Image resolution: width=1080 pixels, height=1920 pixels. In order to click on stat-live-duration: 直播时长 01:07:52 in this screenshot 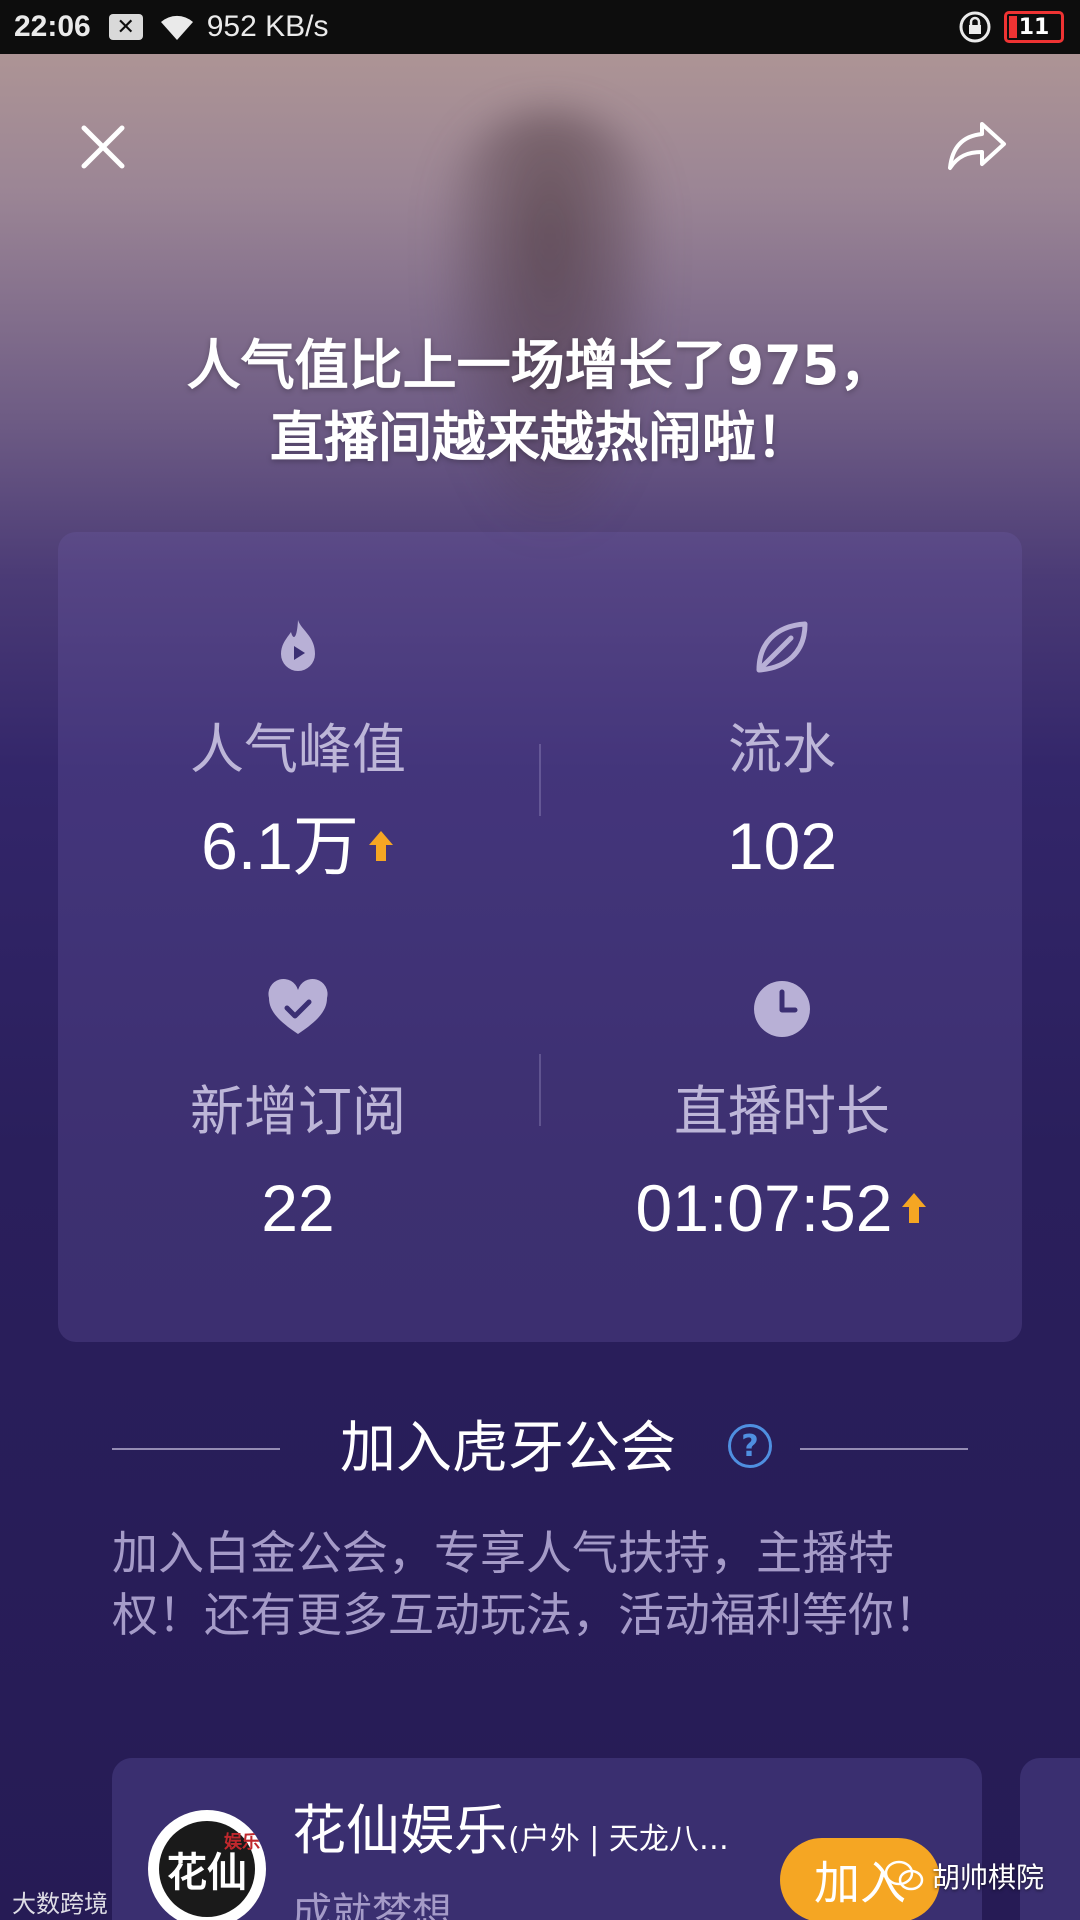, I will do `click(782, 1112)`.